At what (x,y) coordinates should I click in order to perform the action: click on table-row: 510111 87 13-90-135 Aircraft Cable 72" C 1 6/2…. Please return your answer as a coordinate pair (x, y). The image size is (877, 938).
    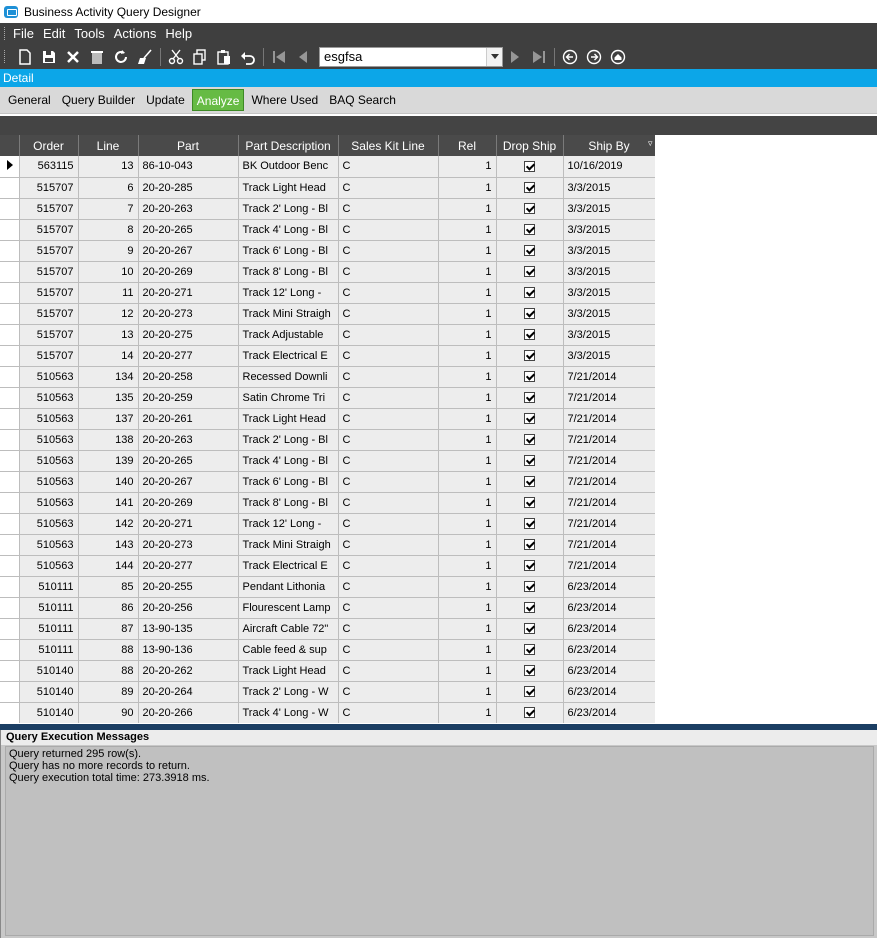
    Looking at the image, I should click on (327, 629).